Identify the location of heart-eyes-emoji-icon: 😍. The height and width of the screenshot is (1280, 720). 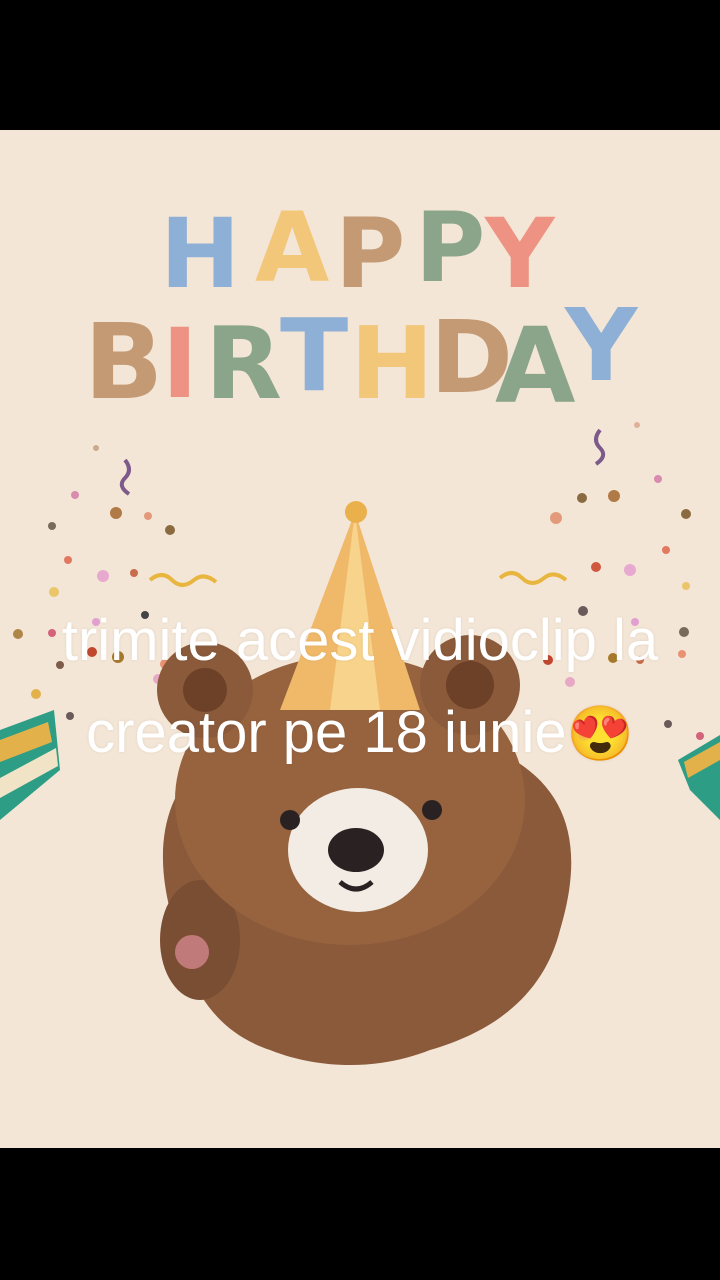
(600, 734).